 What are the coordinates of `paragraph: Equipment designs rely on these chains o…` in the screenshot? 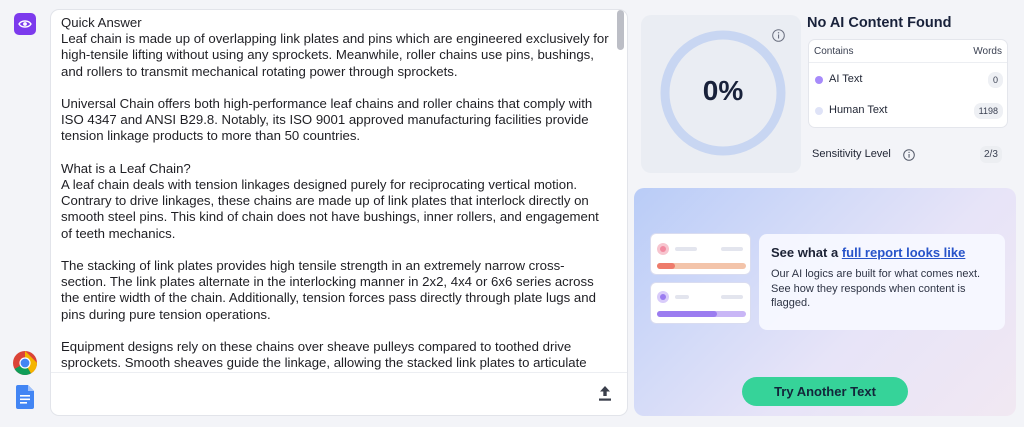 It's located at (324, 355).